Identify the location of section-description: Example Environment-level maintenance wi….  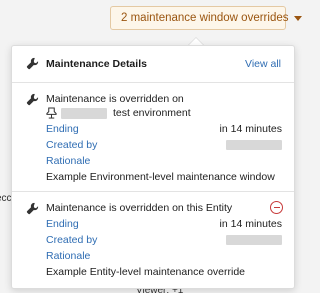
(160, 177).